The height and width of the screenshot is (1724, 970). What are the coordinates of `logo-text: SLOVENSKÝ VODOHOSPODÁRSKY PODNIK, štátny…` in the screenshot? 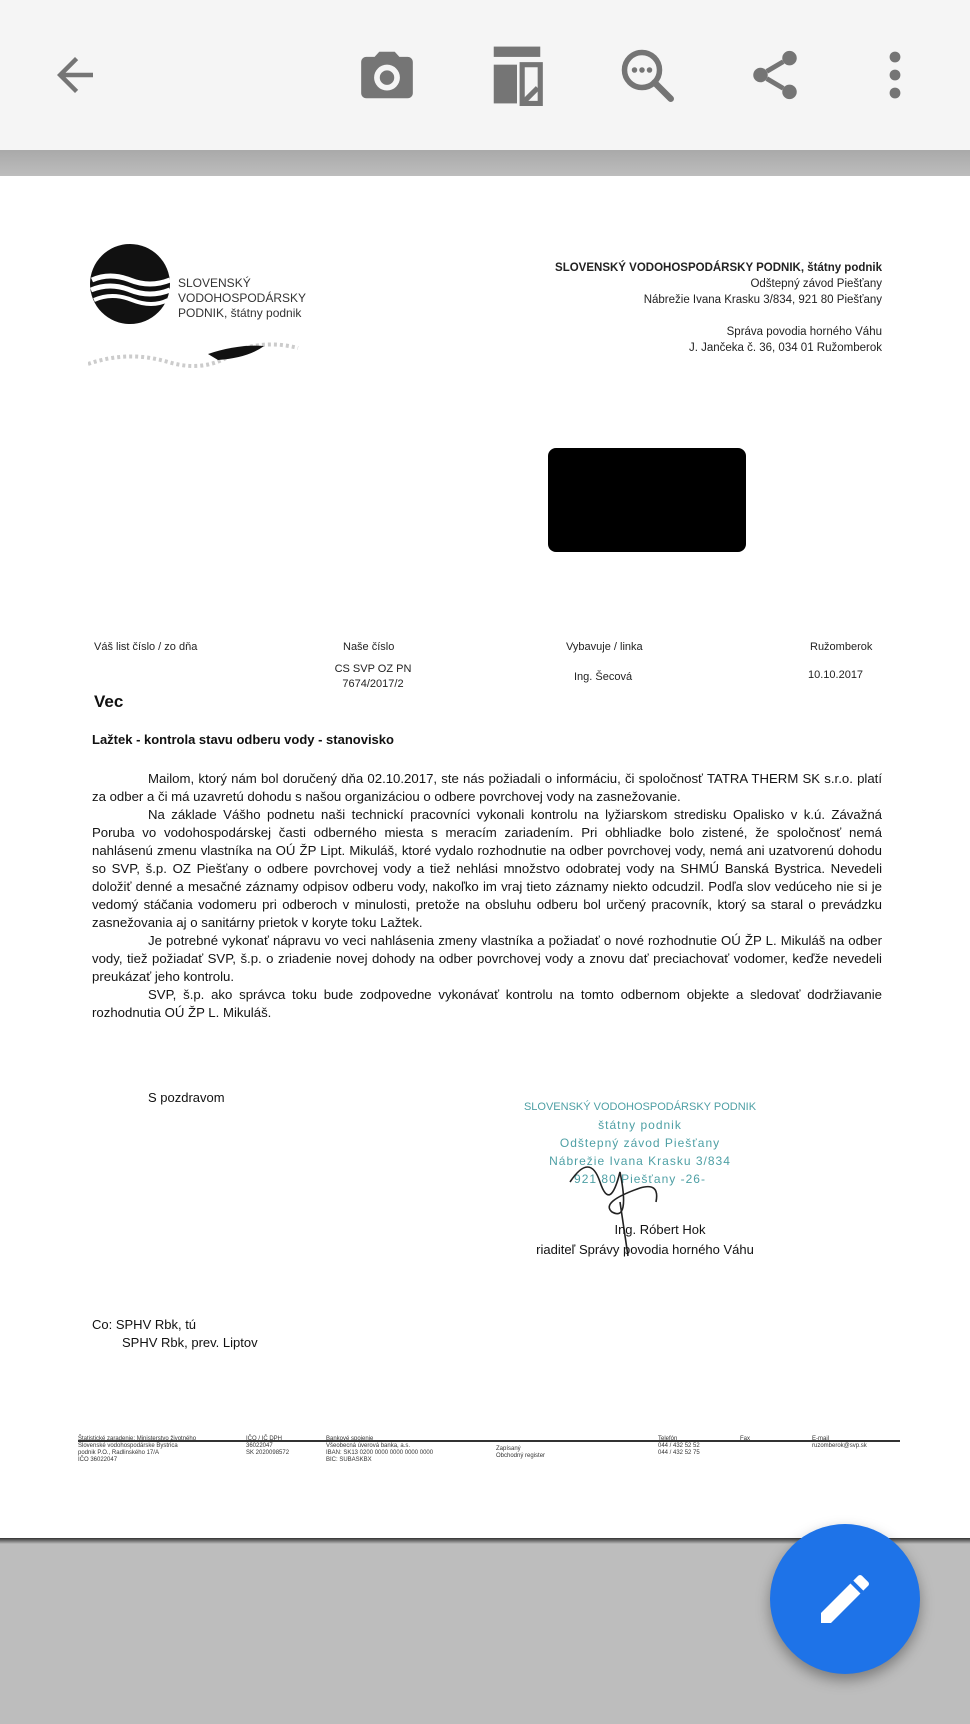 It's located at (242, 298).